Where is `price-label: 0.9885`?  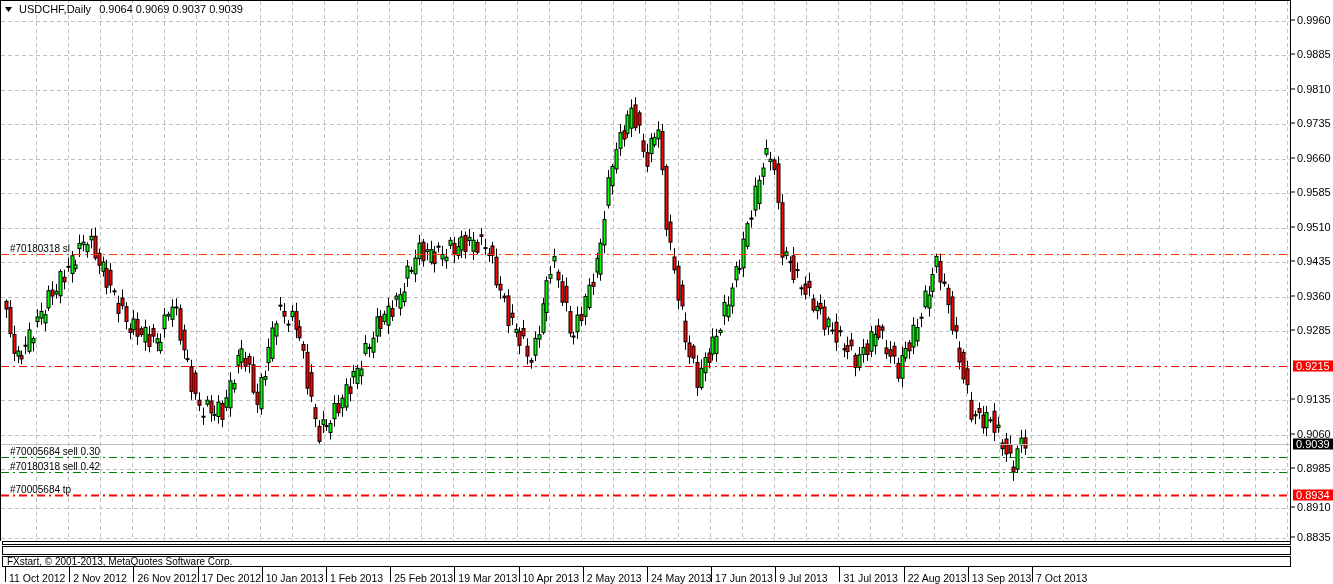 price-label: 0.9885 is located at coordinates (1314, 54).